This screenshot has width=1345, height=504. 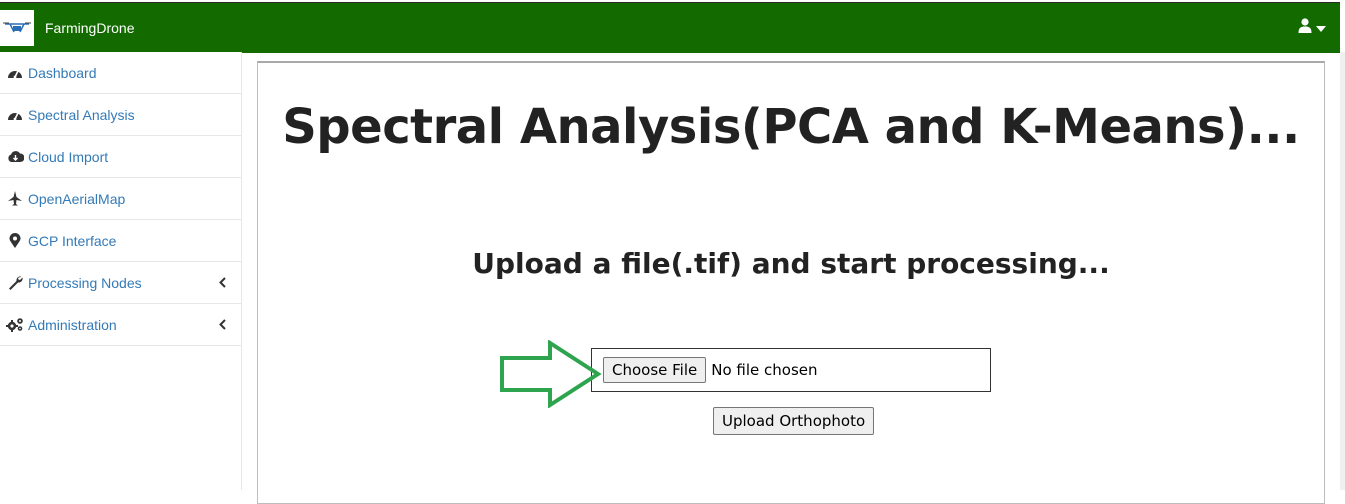 What do you see at coordinates (120, 157) in the screenshot?
I see `sidebar-item-cloud-import: Cloud Import` at bounding box center [120, 157].